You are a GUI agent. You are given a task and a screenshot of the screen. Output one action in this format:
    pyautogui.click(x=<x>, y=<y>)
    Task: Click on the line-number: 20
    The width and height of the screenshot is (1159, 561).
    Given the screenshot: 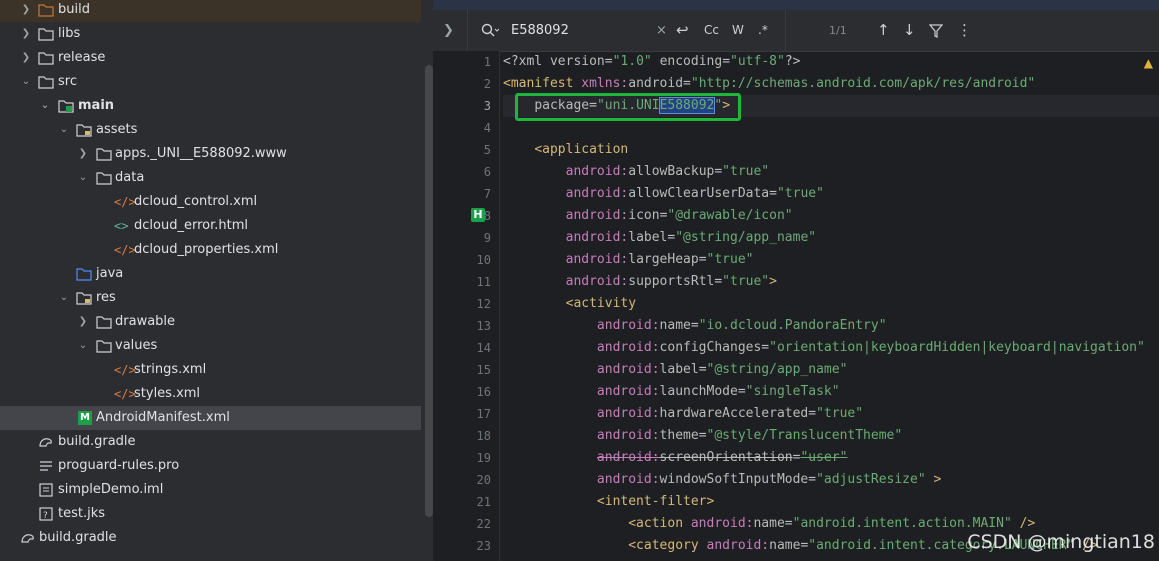 What is the action you would take?
    pyautogui.click(x=483, y=480)
    